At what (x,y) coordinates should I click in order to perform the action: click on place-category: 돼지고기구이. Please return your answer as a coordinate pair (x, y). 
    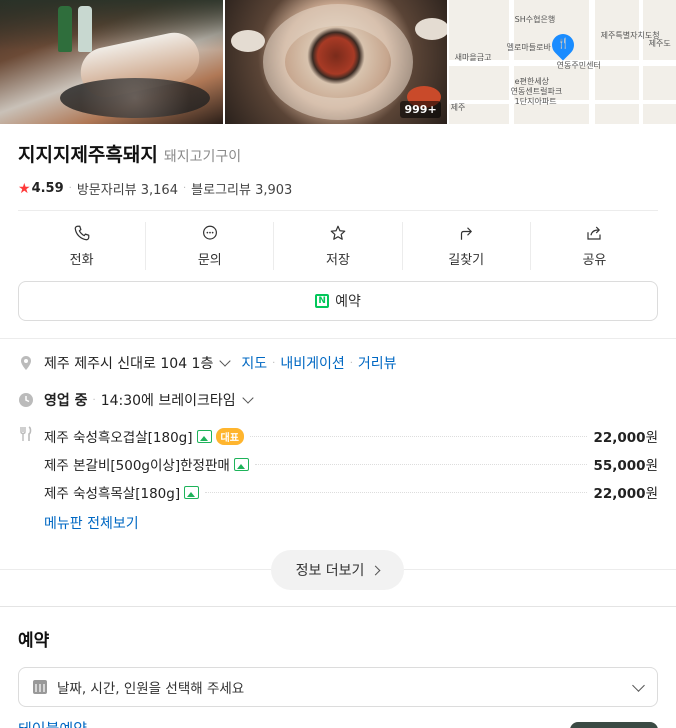
    Looking at the image, I should click on (202, 157).